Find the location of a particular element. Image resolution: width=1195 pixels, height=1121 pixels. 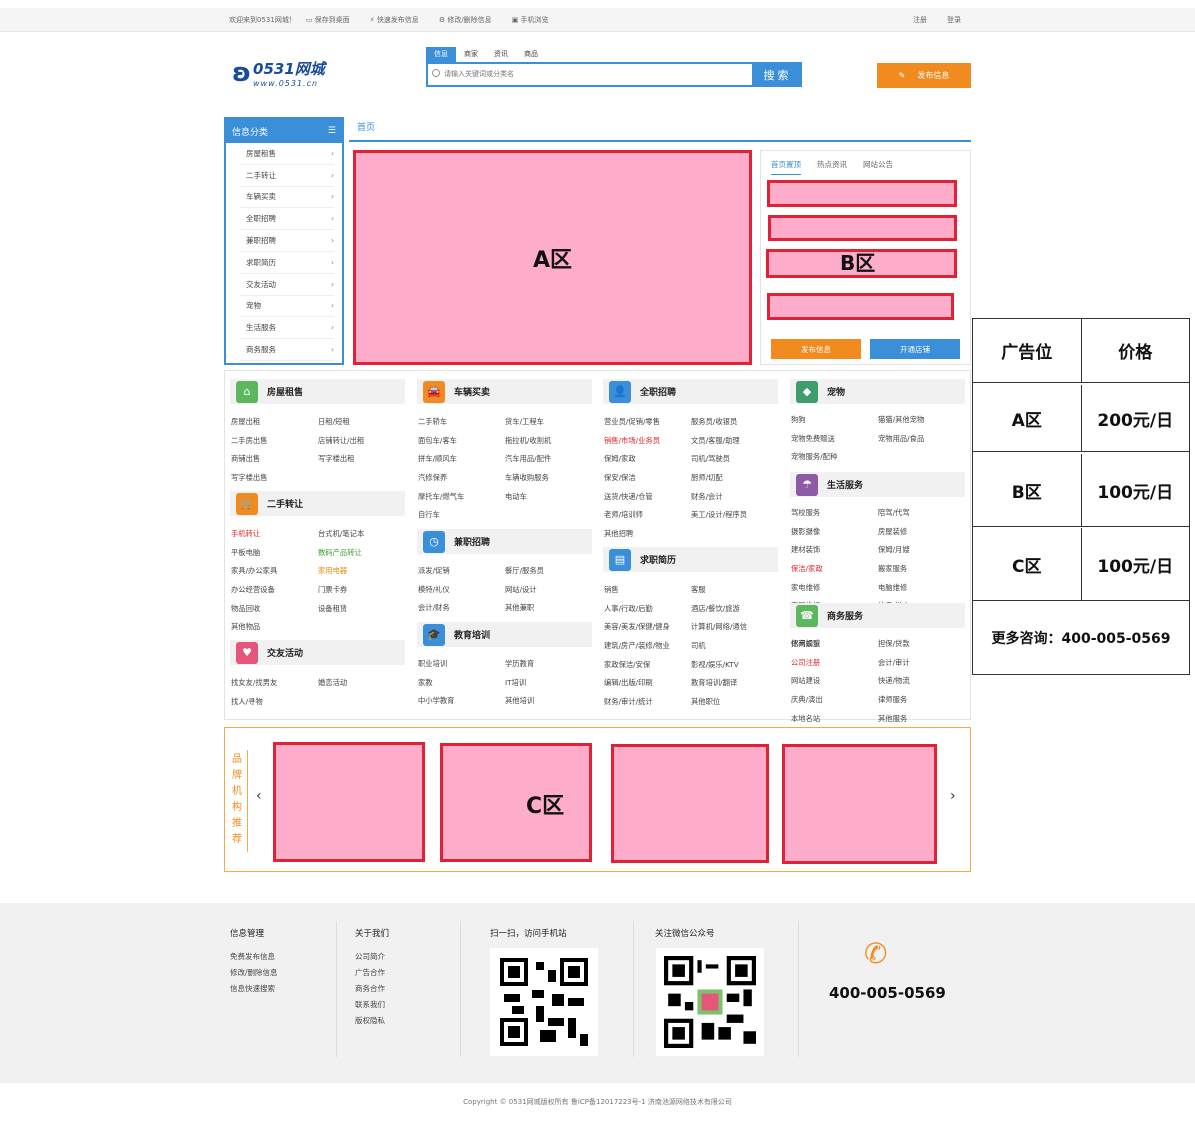

section-link: 宠物服务/配种 is located at coordinates (834, 457).